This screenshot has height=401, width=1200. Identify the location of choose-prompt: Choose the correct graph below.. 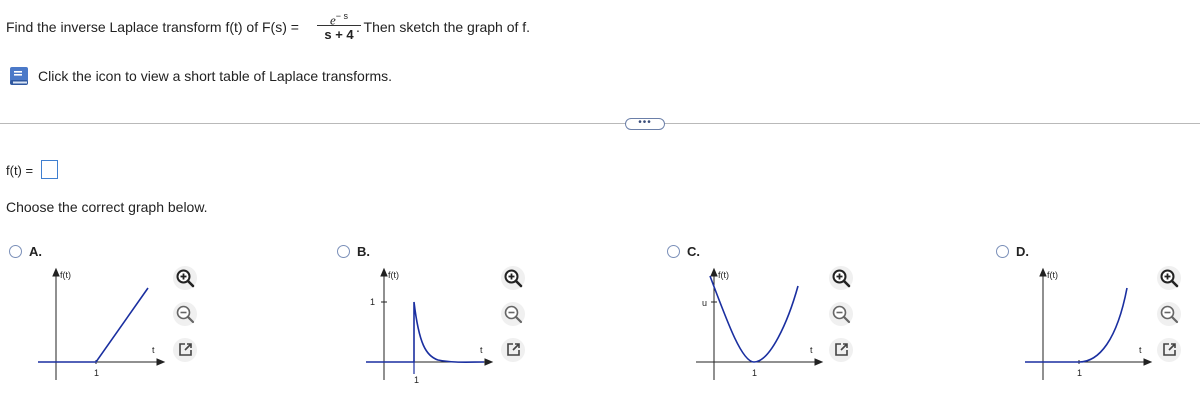
(107, 207).